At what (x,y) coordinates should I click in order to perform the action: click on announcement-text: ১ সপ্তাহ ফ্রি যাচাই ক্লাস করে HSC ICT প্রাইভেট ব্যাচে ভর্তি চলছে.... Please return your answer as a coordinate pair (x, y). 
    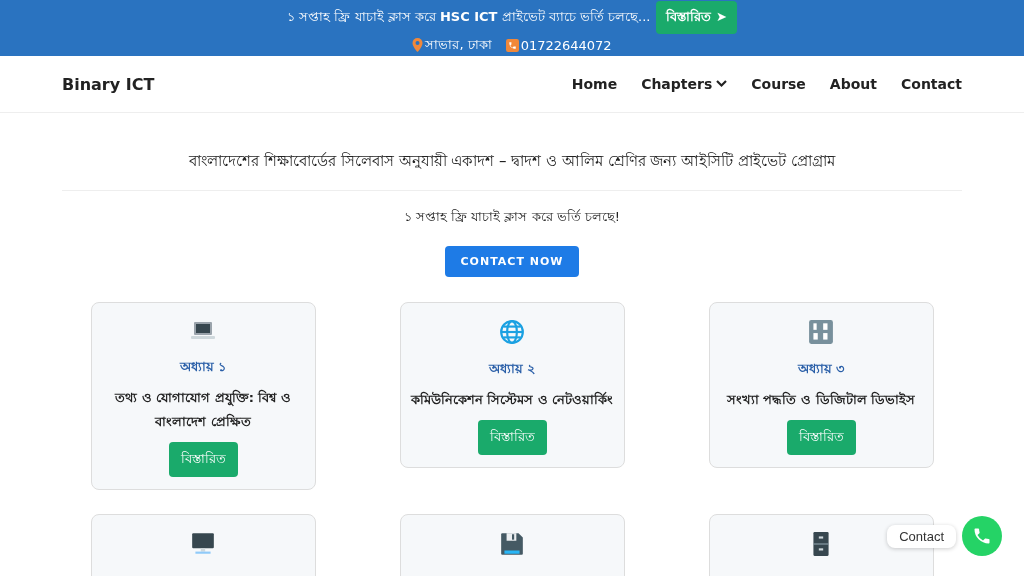
    Looking at the image, I should click on (469, 16).